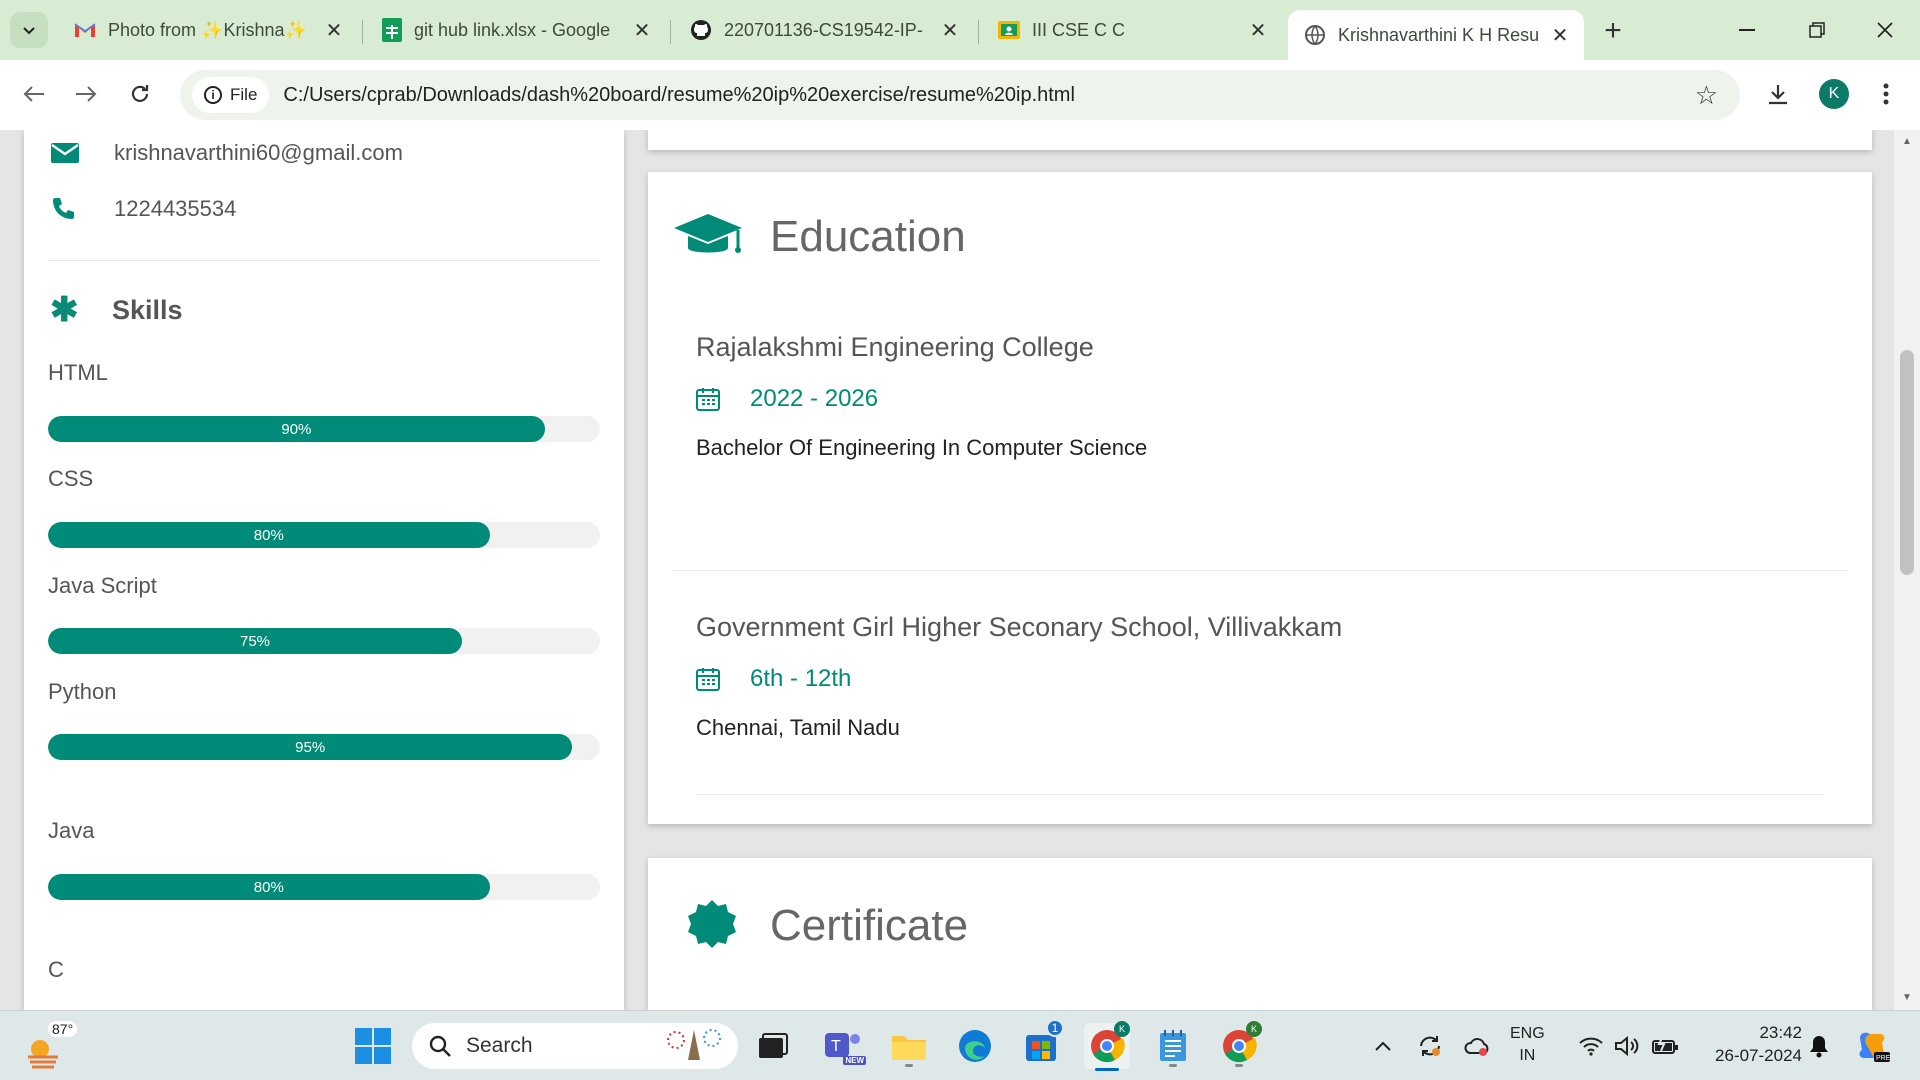 The height and width of the screenshot is (1080, 1920). What do you see at coordinates (1885, 30) in the screenshot?
I see `close-window-button` at bounding box center [1885, 30].